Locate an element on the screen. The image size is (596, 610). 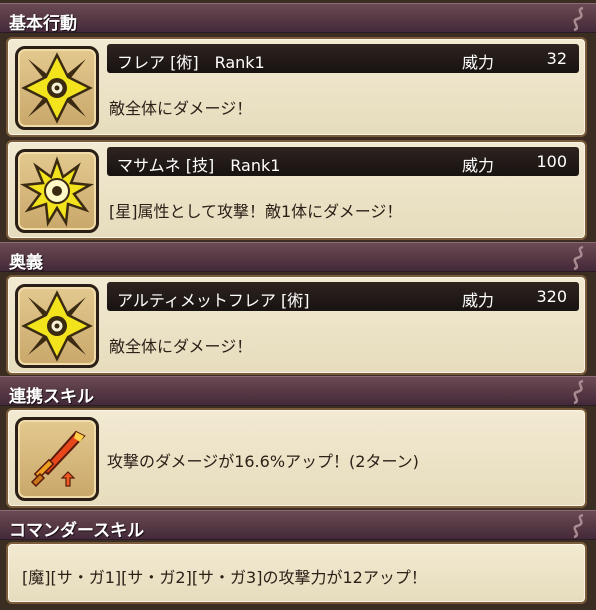
section-header-renkei: 連携スキル is located at coordinates (298, 391).